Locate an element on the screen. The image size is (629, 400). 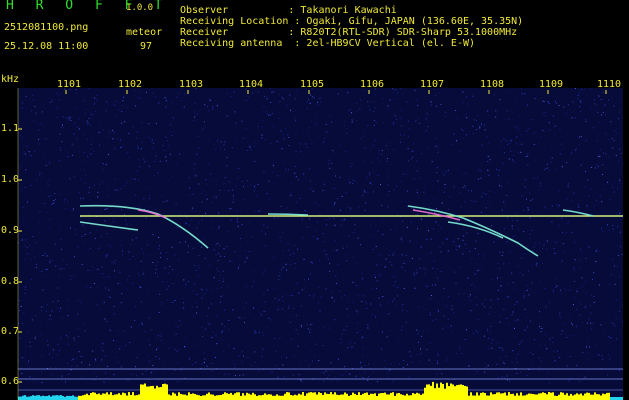
signal-level-strip is located at coordinates (320, 390).